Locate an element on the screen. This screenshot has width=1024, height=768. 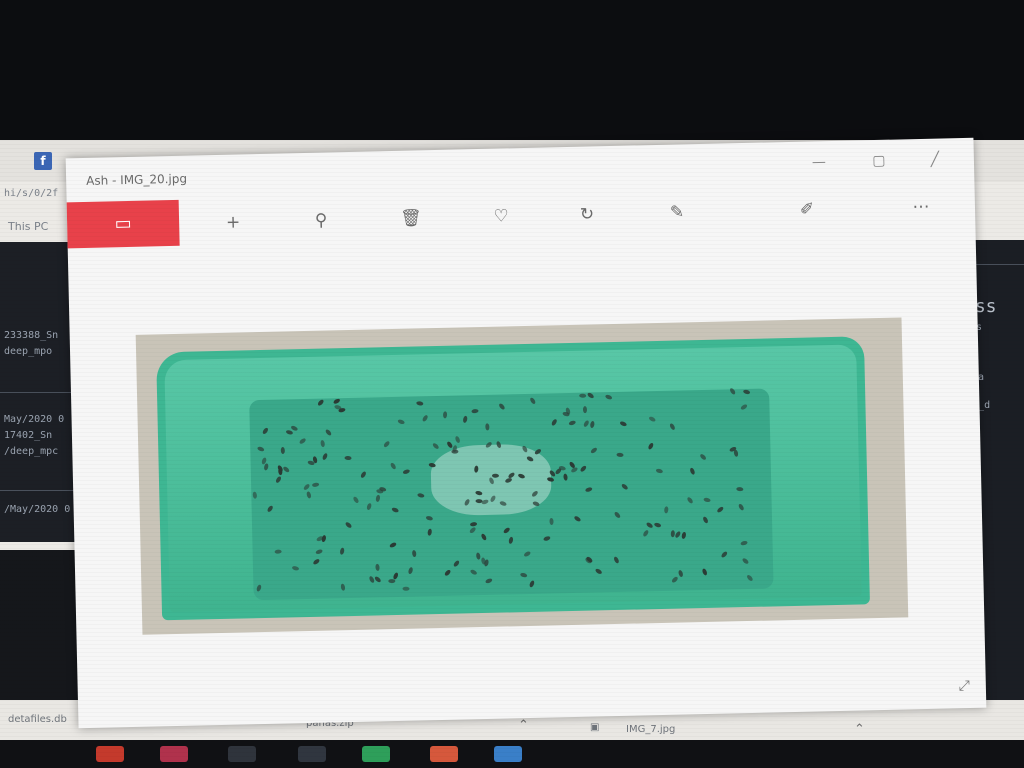
add-button: + is located at coordinates (233, 222).